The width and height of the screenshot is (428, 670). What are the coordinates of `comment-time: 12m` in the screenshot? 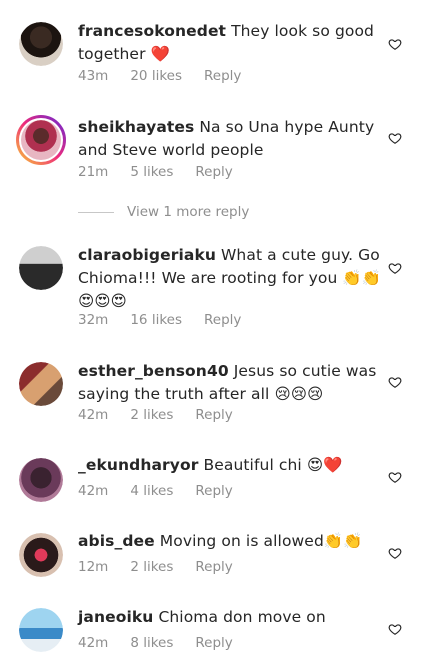 It's located at (93, 567).